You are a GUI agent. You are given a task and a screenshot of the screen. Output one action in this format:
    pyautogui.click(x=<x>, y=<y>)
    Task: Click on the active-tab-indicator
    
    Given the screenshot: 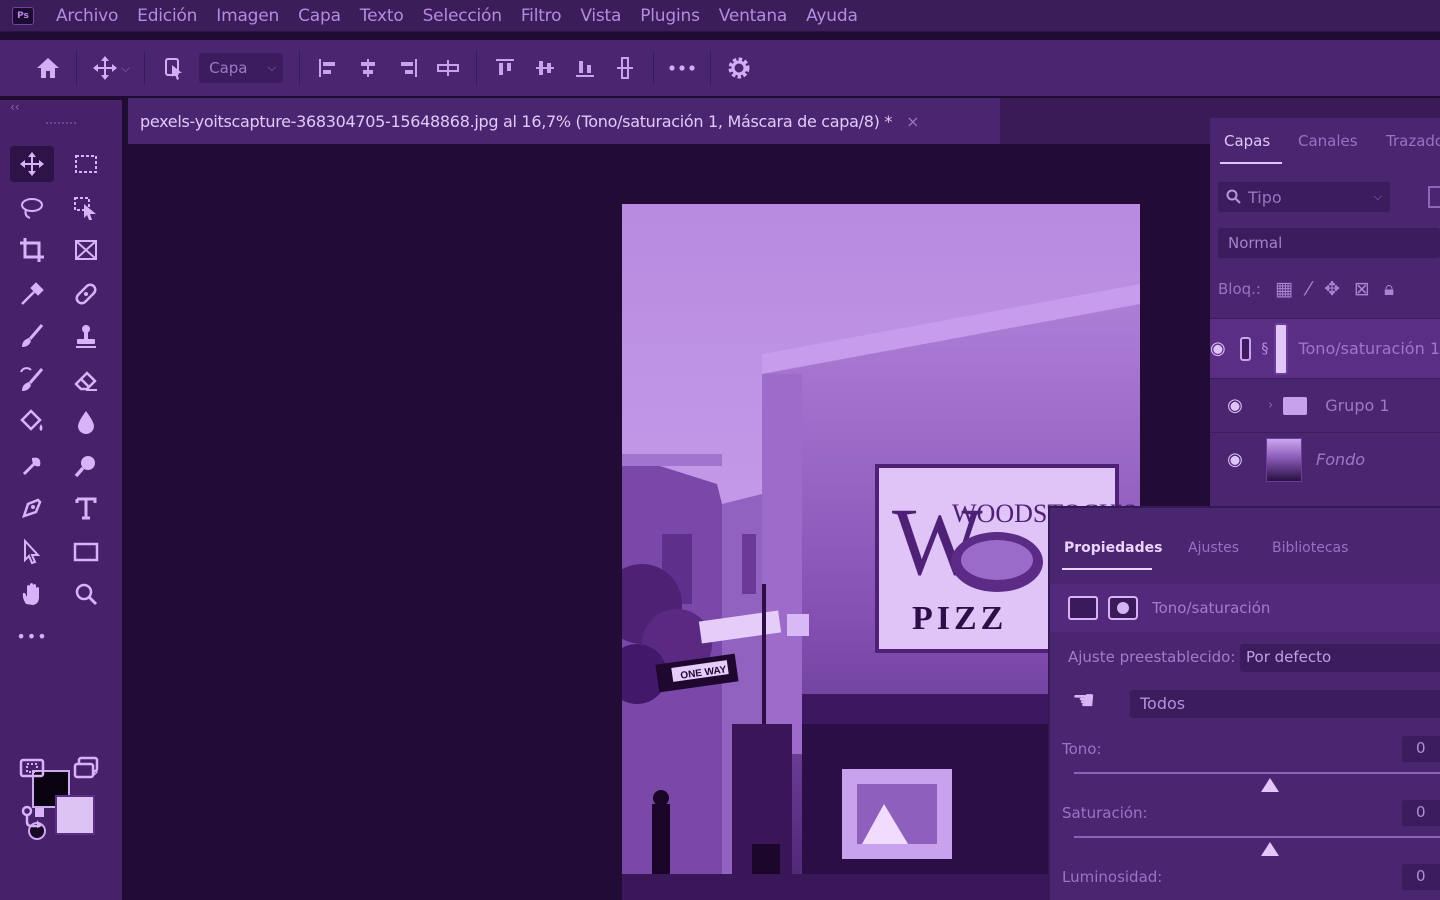 What is the action you would take?
    pyautogui.click(x=1107, y=569)
    